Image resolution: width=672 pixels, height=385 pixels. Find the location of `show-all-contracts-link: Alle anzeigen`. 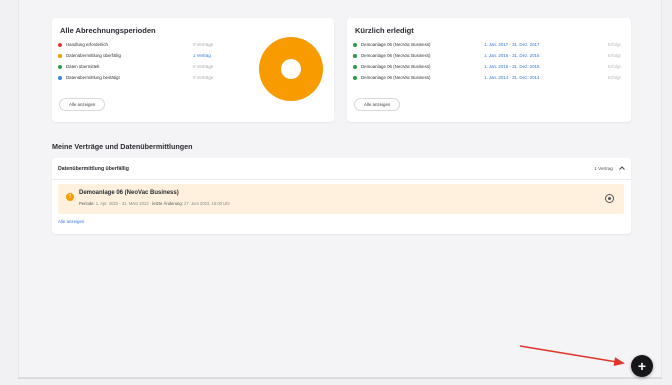

show-all-contracts-link: Alle anzeigen is located at coordinates (71, 221).